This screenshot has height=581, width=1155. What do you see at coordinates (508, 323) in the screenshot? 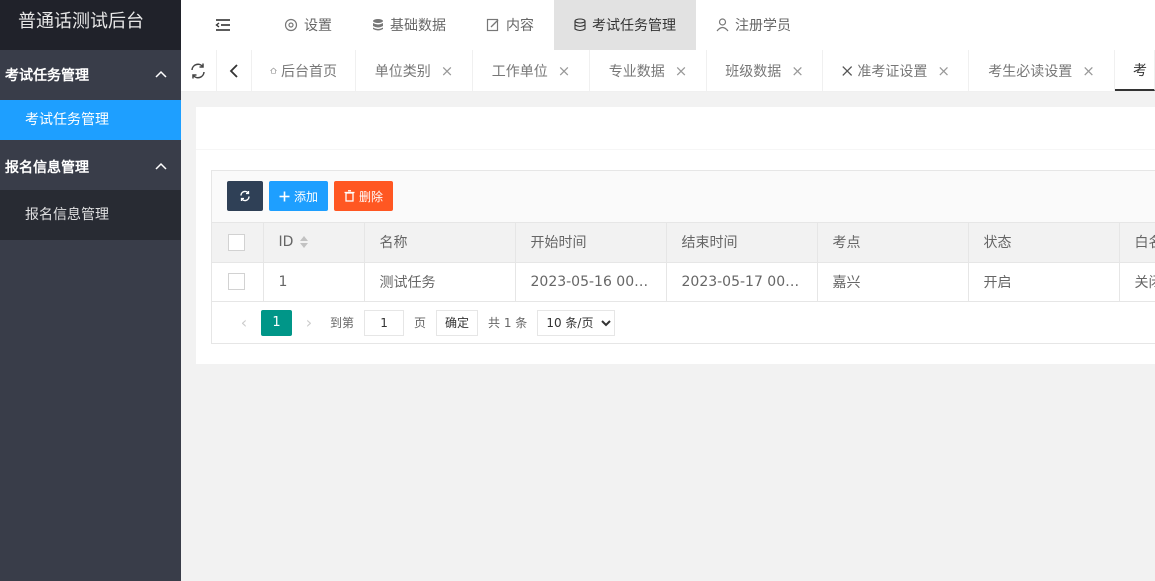
I see `total-count: 共 1 条` at bounding box center [508, 323].